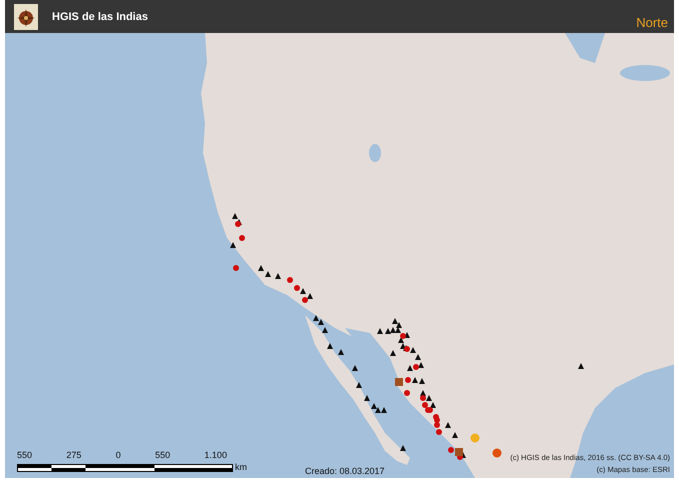 The width and height of the screenshot is (679, 481). Describe the element at coordinates (241, 467) in the screenshot. I see `scale-unit: km` at that location.